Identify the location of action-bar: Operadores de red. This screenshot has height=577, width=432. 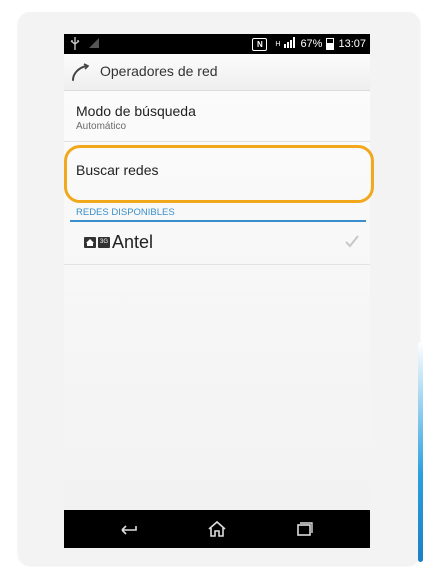
(217, 72).